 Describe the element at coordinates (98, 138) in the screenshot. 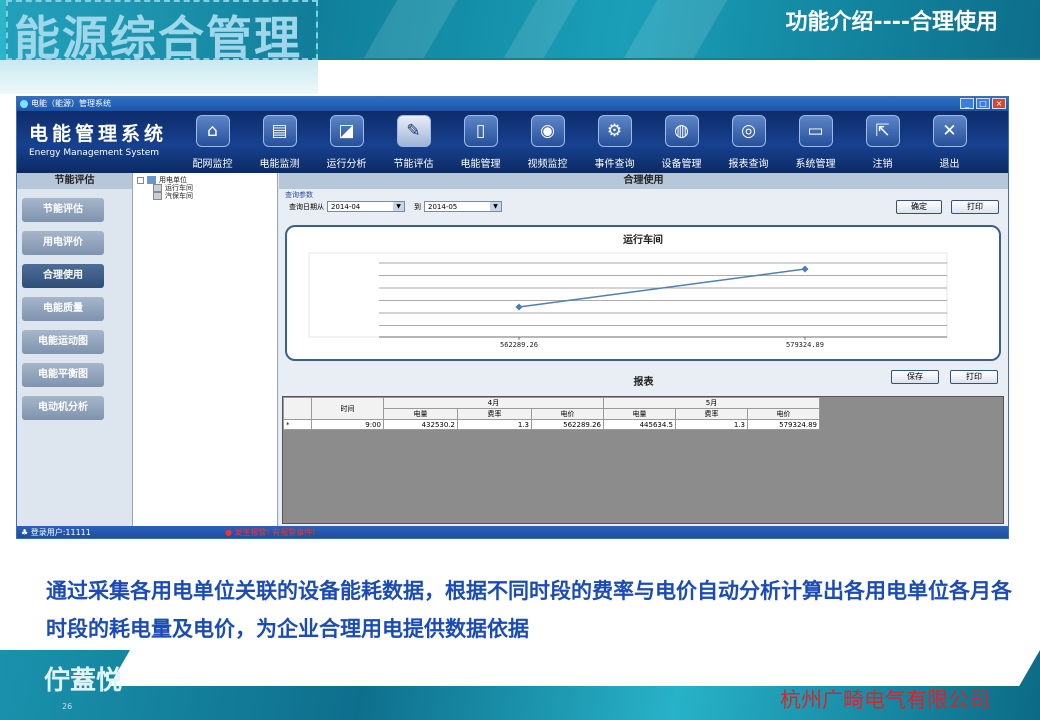

I see `brand: 电能管理系统 Energy Management System` at that location.